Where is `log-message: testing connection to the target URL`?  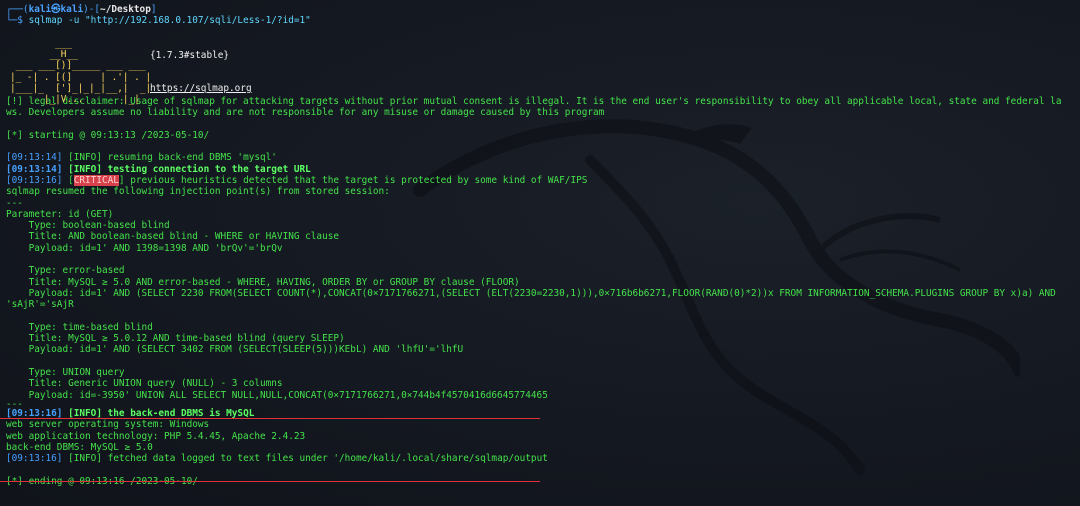
log-message: testing connection to the target URL is located at coordinates (206, 169).